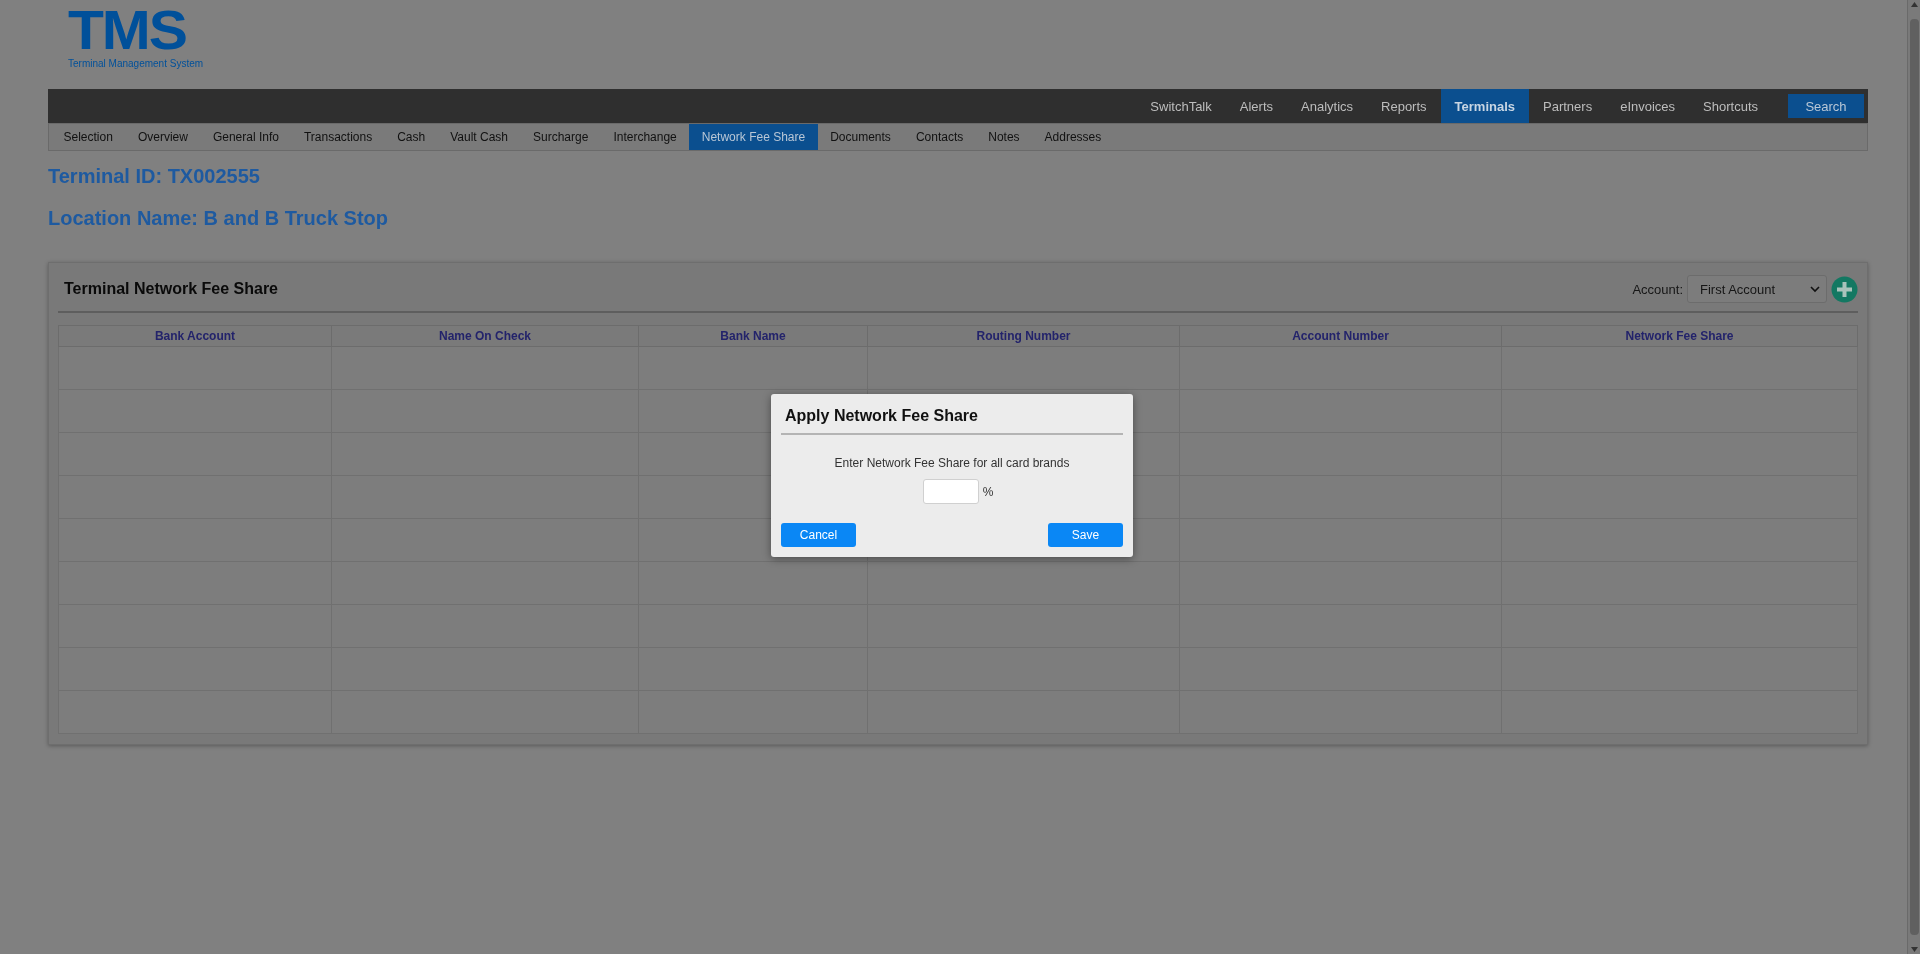 Image resolution: width=1920 pixels, height=954 pixels. I want to click on tab: Network Fee Share, so click(753, 137).